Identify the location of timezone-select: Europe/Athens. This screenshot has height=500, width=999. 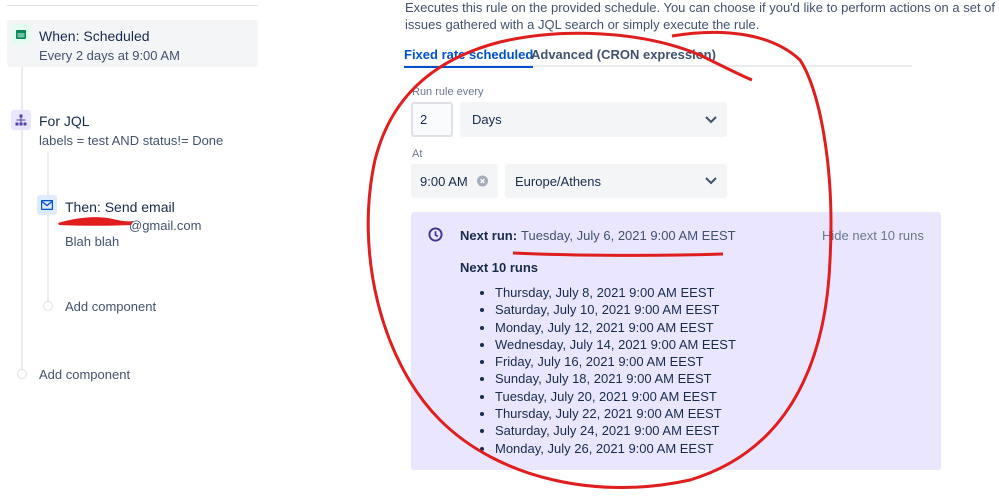
(616, 181).